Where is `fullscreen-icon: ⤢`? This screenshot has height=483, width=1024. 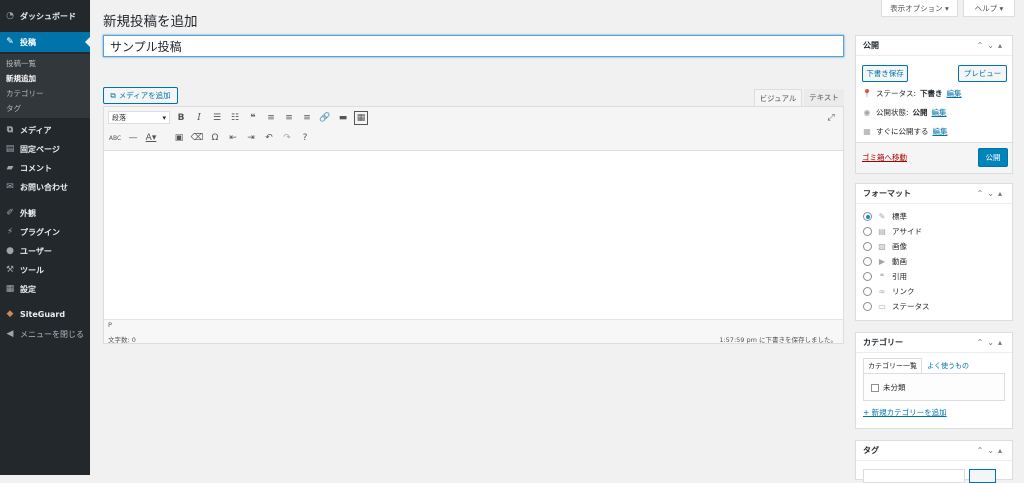 fullscreen-icon: ⤢ is located at coordinates (831, 118).